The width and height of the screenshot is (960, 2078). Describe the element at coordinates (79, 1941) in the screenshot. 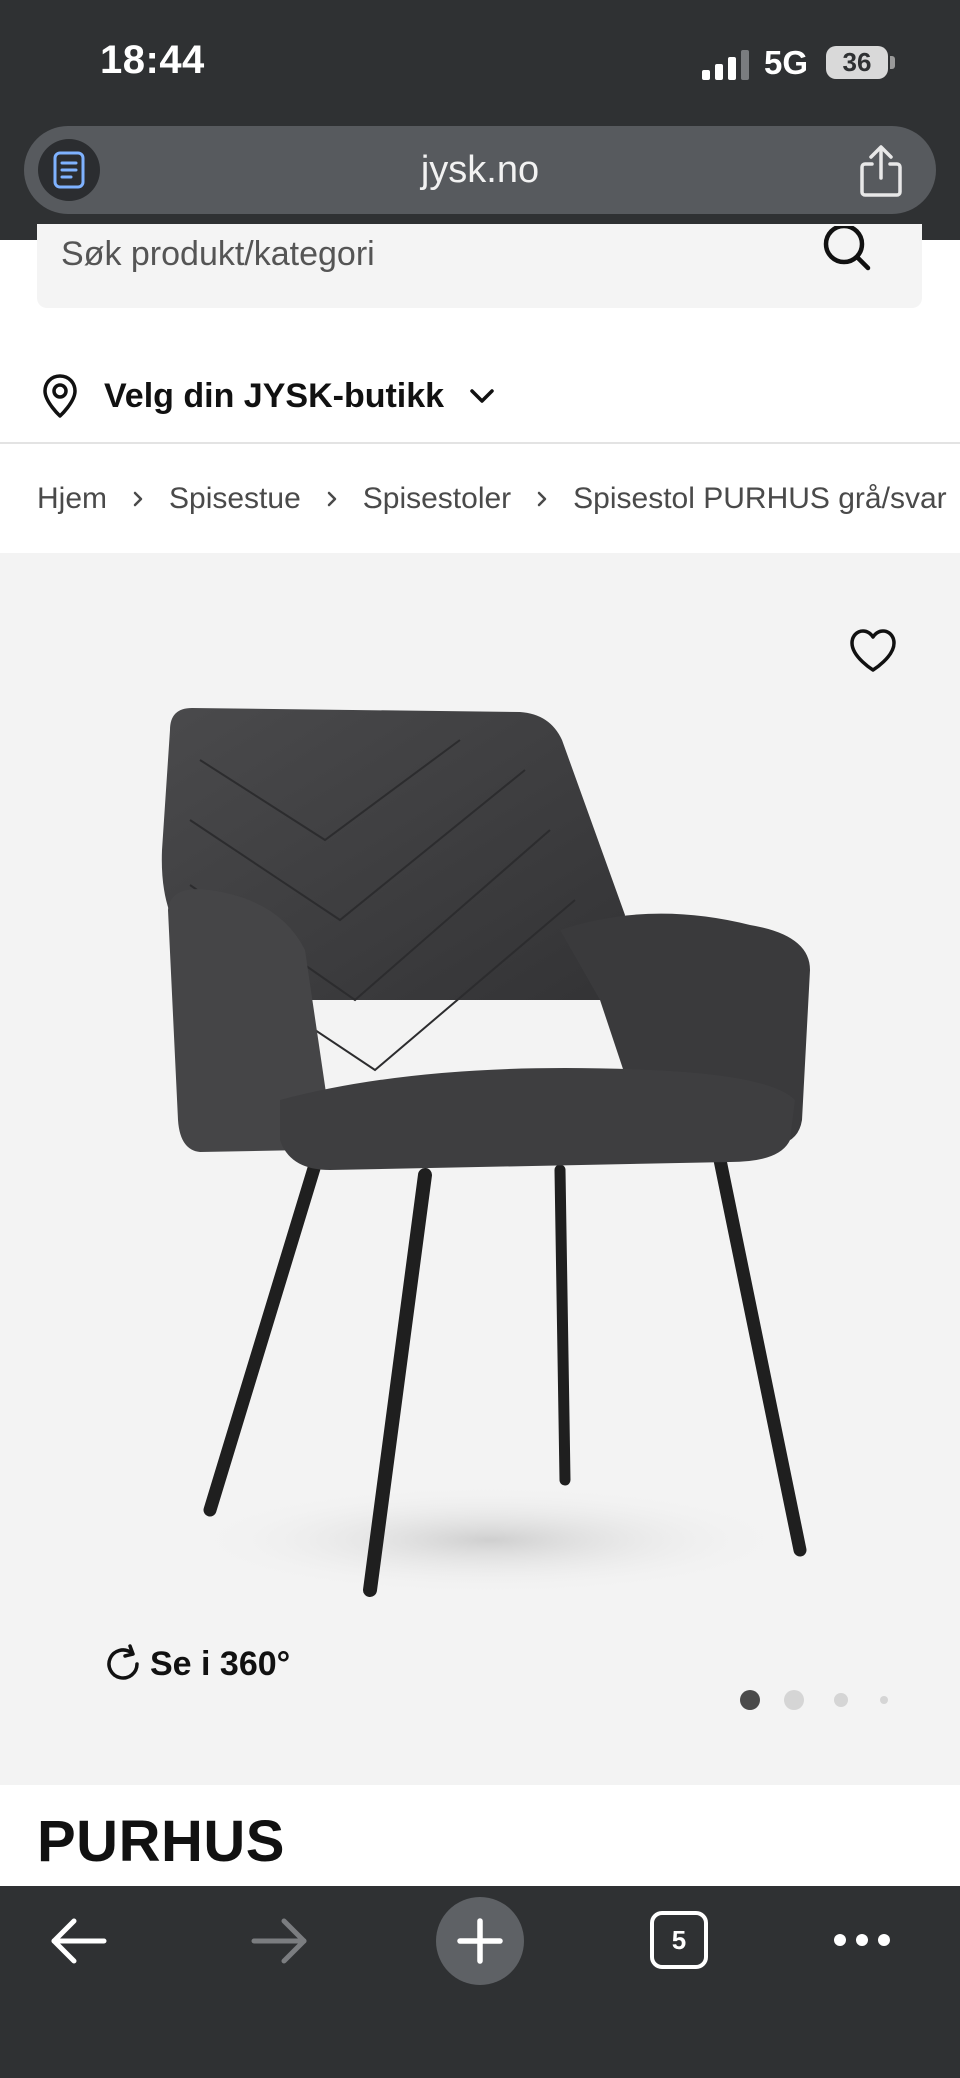

I see `back-arrow-icon` at that location.